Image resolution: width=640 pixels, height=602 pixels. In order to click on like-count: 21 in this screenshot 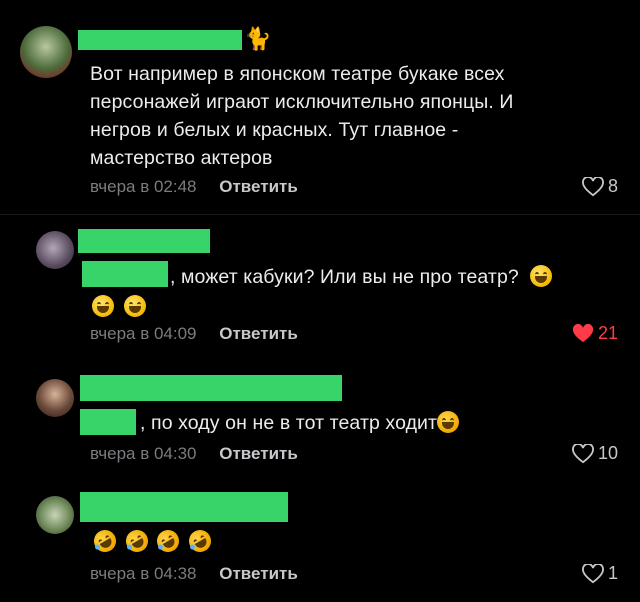, I will do `click(607, 333)`.